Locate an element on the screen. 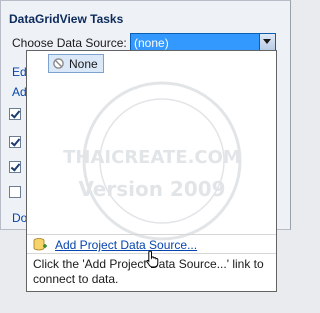  choose-data-source-label: Choose Data Source: is located at coordinates (69, 43).